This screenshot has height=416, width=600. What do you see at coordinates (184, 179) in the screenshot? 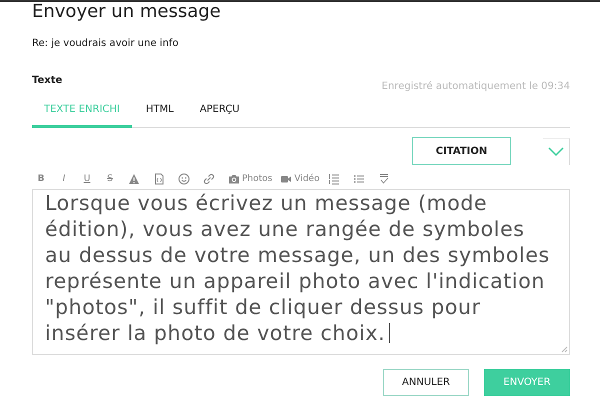
I see `smiley-icon` at bounding box center [184, 179].